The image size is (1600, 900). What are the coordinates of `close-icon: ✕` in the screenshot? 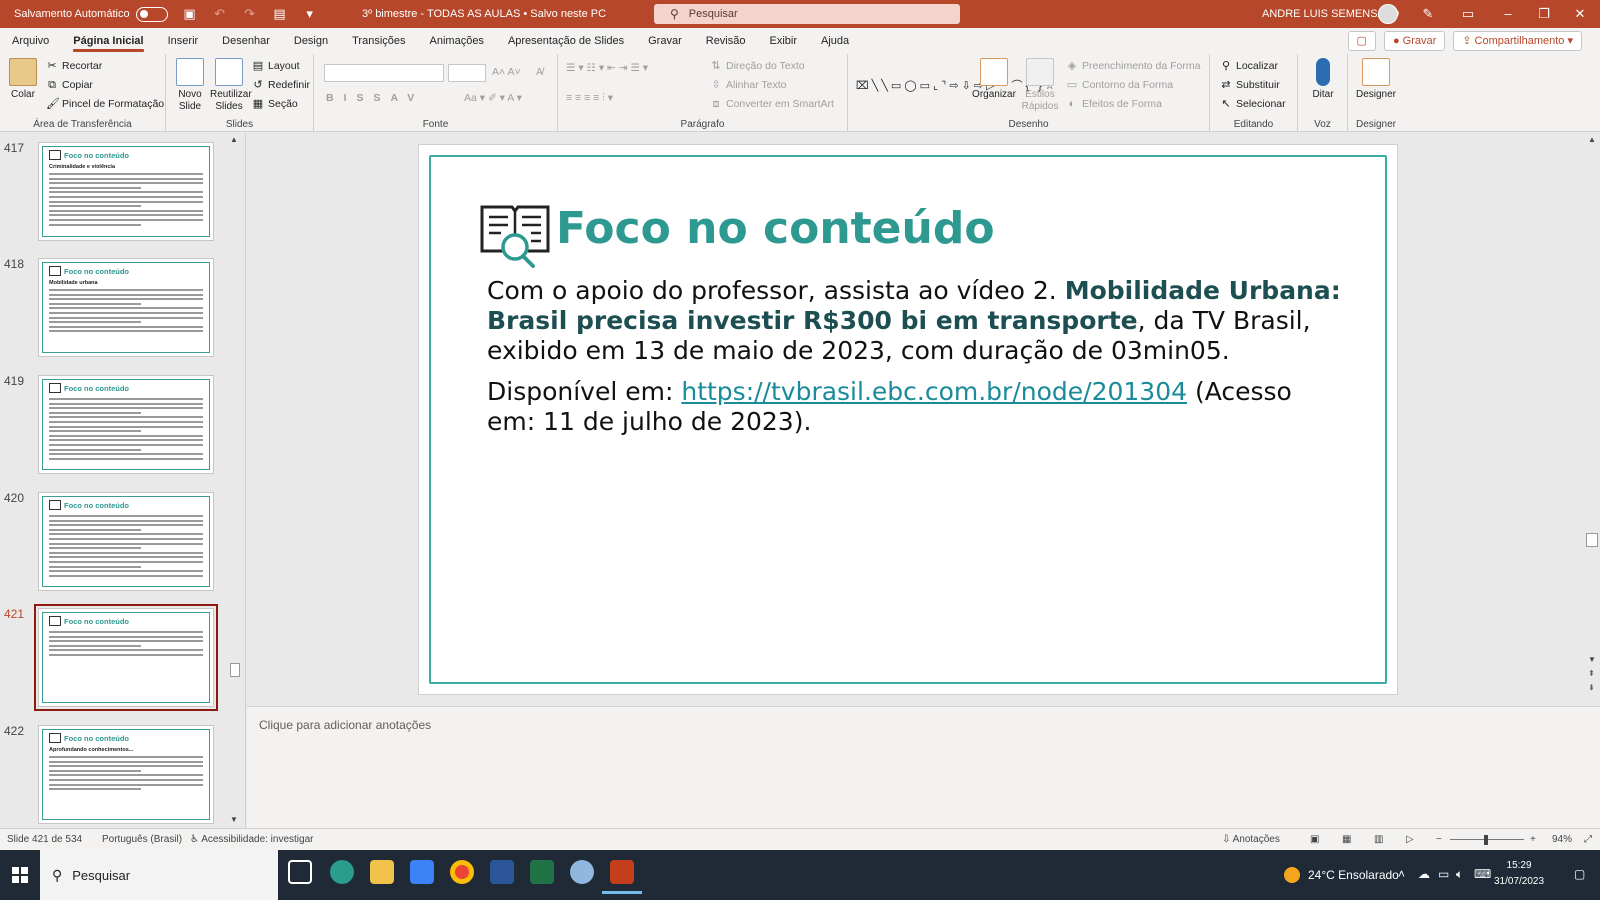 It's located at (1580, 14).